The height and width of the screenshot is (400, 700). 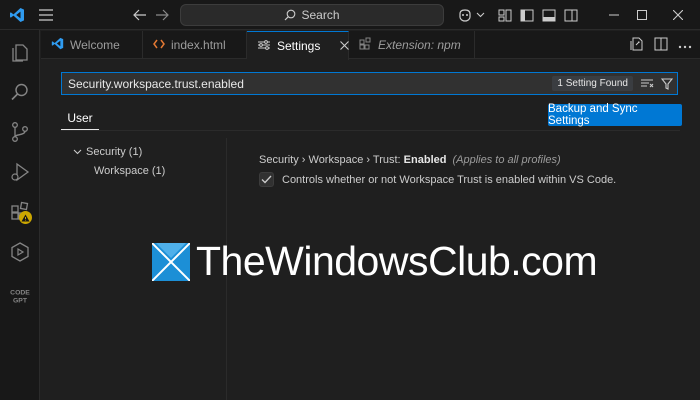 What do you see at coordinates (264, 46) in the screenshot?
I see `settings-gear-icon` at bounding box center [264, 46].